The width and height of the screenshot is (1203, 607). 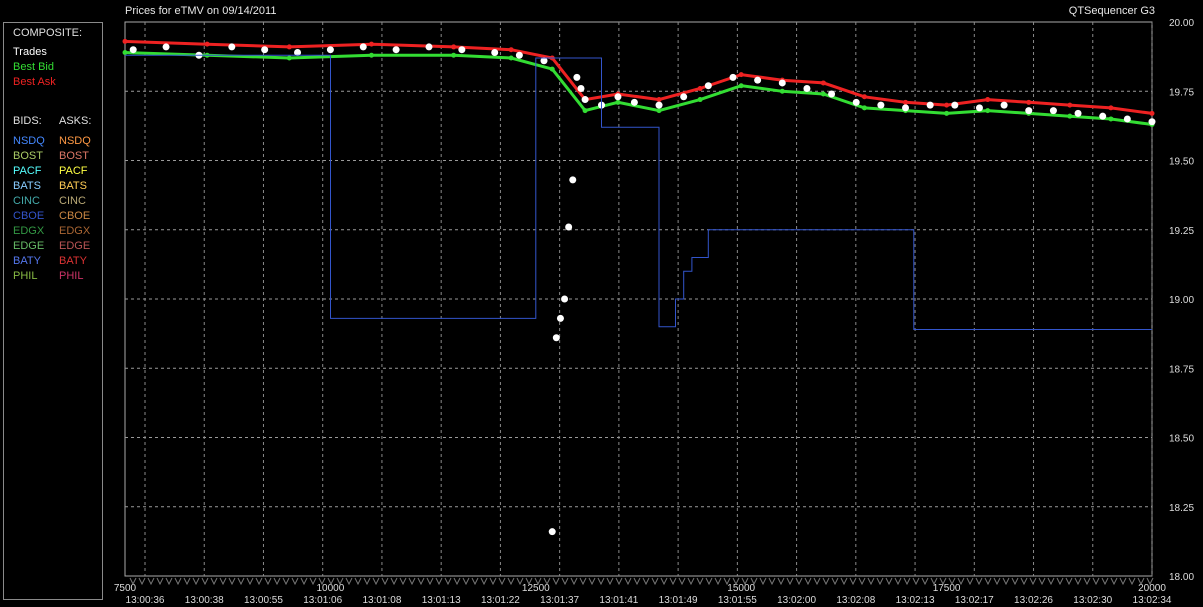 I want to click on seq-tick-label: 10000, so click(x=330, y=588).